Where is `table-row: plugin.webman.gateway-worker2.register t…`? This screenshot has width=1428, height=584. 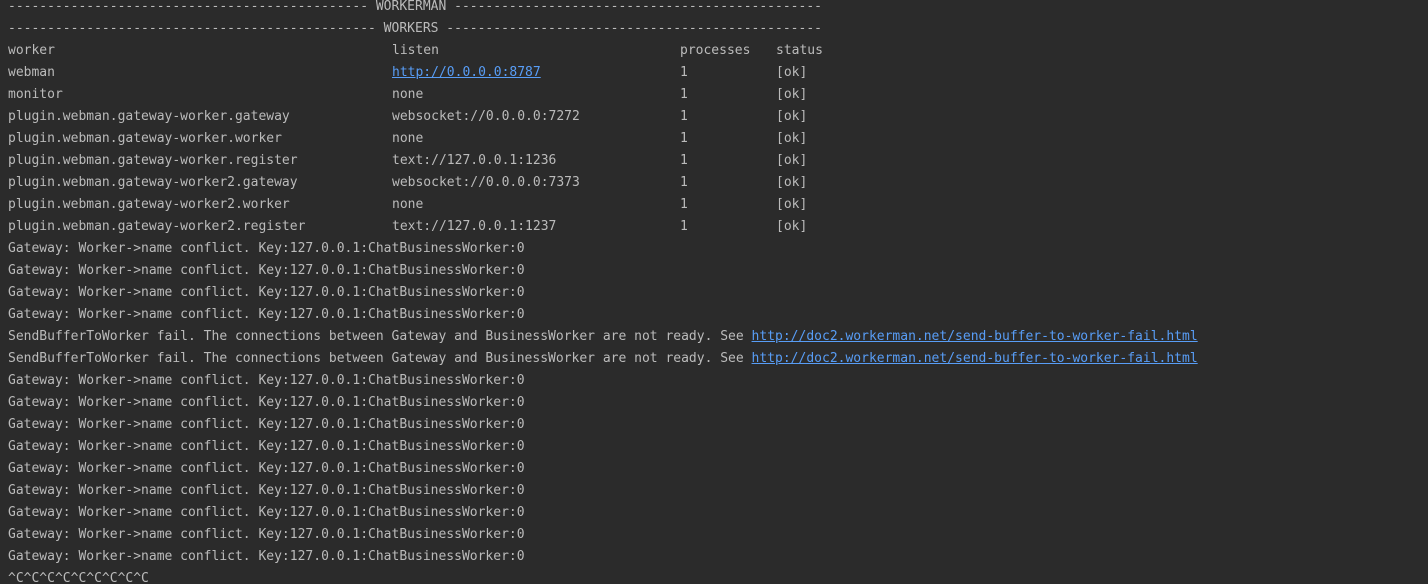 table-row: plugin.webman.gateway-worker2.register t… is located at coordinates (718, 227).